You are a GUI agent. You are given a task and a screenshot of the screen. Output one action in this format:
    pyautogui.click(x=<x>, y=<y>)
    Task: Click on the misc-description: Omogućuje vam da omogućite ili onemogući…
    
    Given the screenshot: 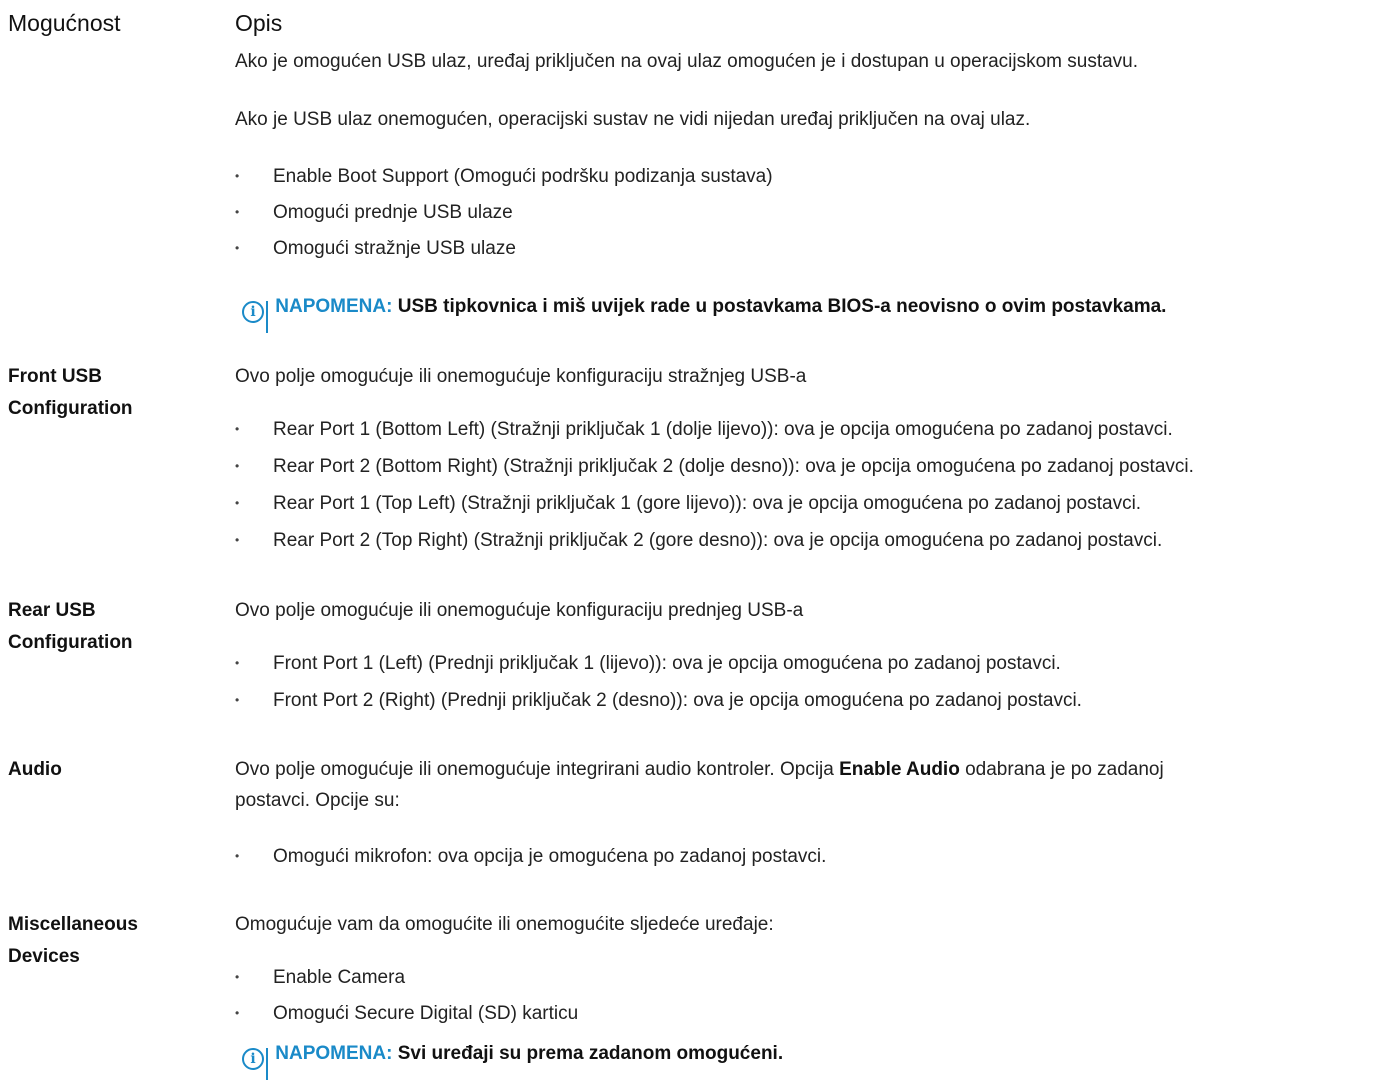 What is the action you would take?
    pyautogui.click(x=504, y=924)
    